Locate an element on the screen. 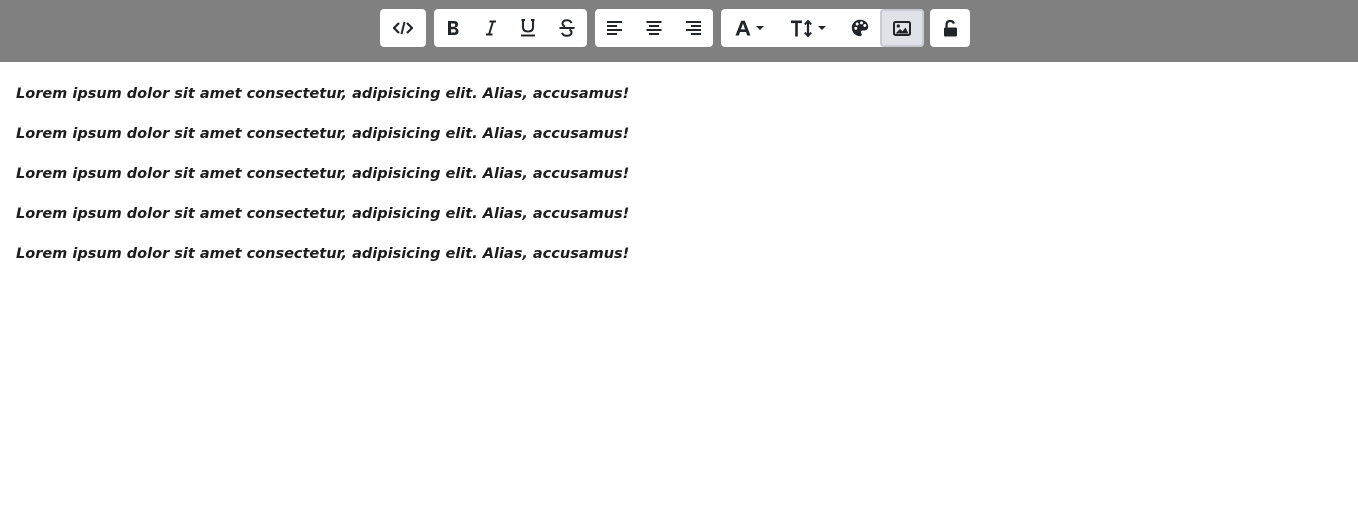 The height and width of the screenshot is (522, 1358). code-view-button is located at coordinates (403, 28).